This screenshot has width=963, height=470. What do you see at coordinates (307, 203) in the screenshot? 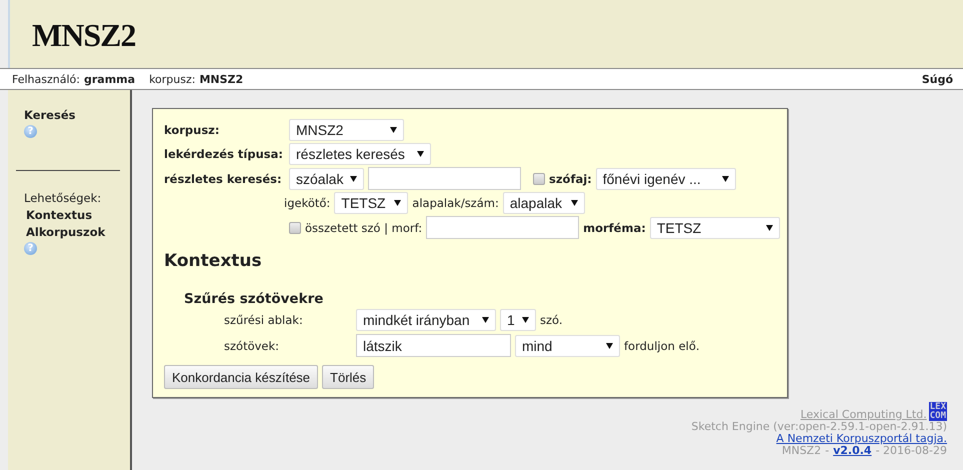
I see `field-label: igekötő:` at bounding box center [307, 203].